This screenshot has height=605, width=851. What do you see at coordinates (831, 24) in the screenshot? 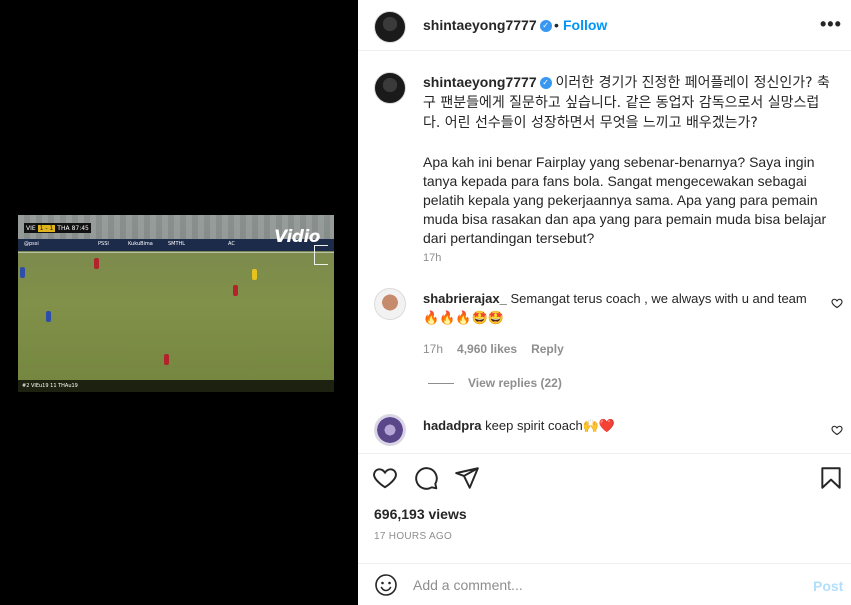
I see `more-icon: •••` at bounding box center [831, 24].